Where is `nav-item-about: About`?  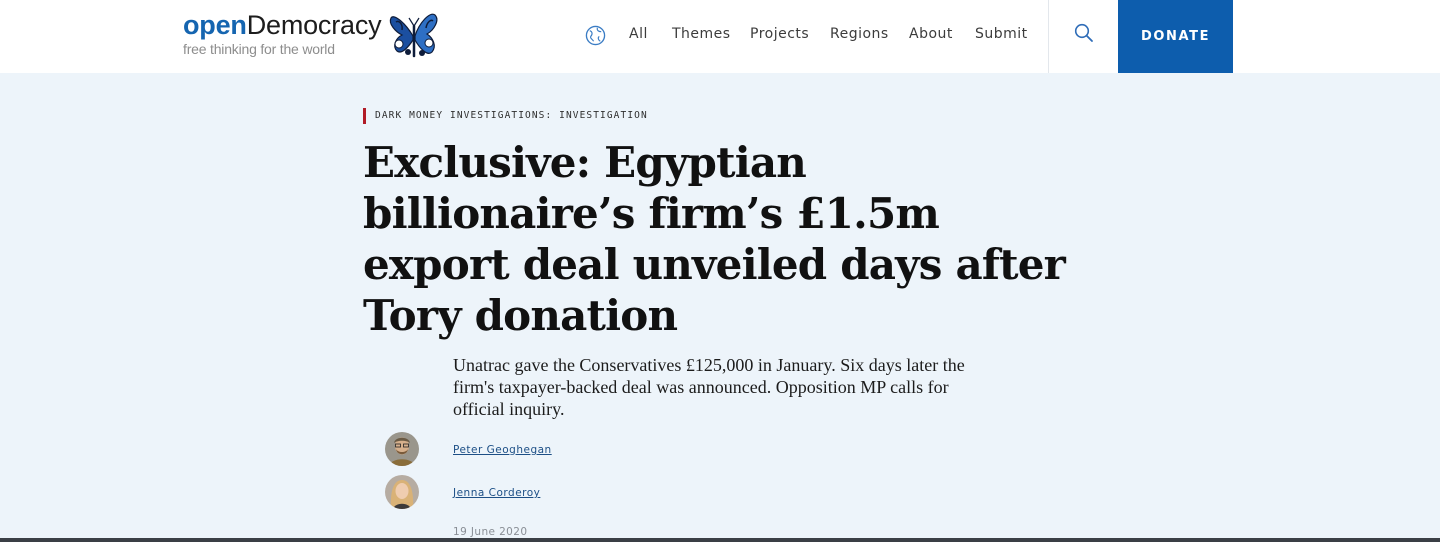 nav-item-about: About is located at coordinates (931, 34).